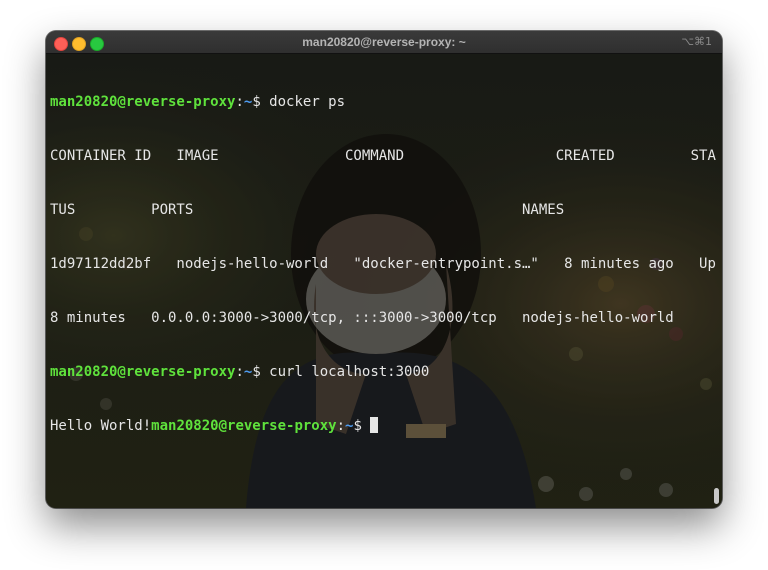 The image size is (768, 570). Describe the element at coordinates (307, 210) in the screenshot. I see `terminal-line-3: TUS PORTS NAMES` at that location.